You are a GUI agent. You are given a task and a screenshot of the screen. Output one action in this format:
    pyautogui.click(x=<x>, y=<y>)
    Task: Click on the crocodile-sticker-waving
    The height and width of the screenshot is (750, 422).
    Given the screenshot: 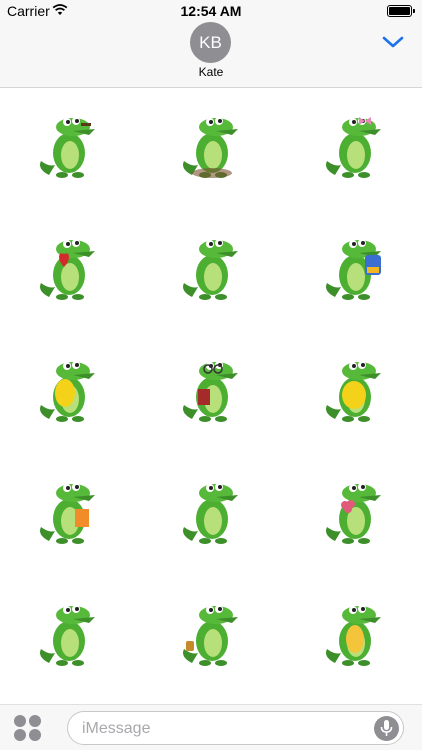 What is the action you would take?
    pyautogui.click(x=68, y=632)
    